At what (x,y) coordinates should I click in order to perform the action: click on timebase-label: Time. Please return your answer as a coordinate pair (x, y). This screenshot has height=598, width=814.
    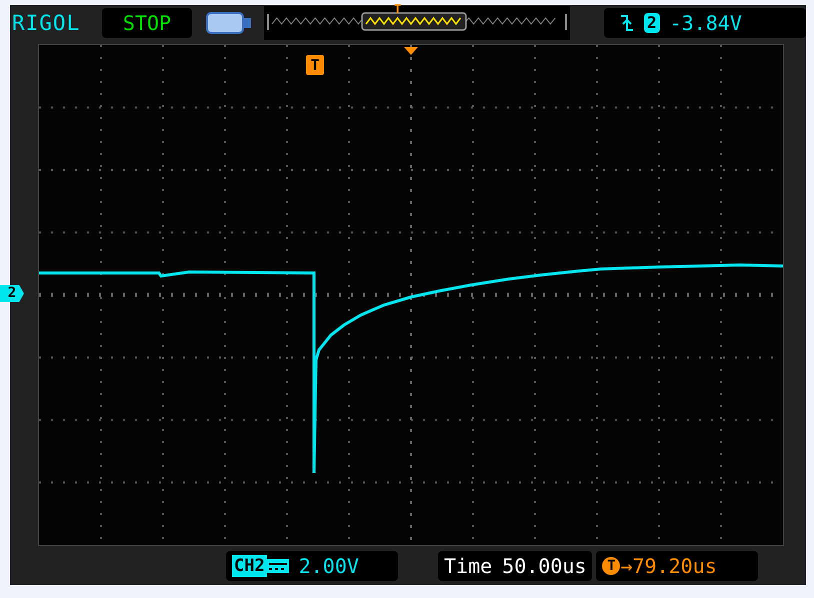
    Looking at the image, I should click on (468, 566).